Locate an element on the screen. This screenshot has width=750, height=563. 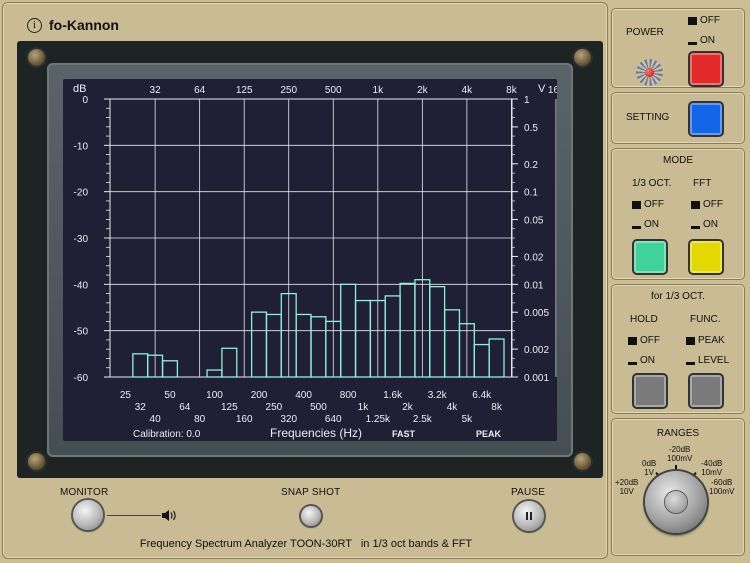
db-tick-label: -10 is located at coordinates (81, 146).